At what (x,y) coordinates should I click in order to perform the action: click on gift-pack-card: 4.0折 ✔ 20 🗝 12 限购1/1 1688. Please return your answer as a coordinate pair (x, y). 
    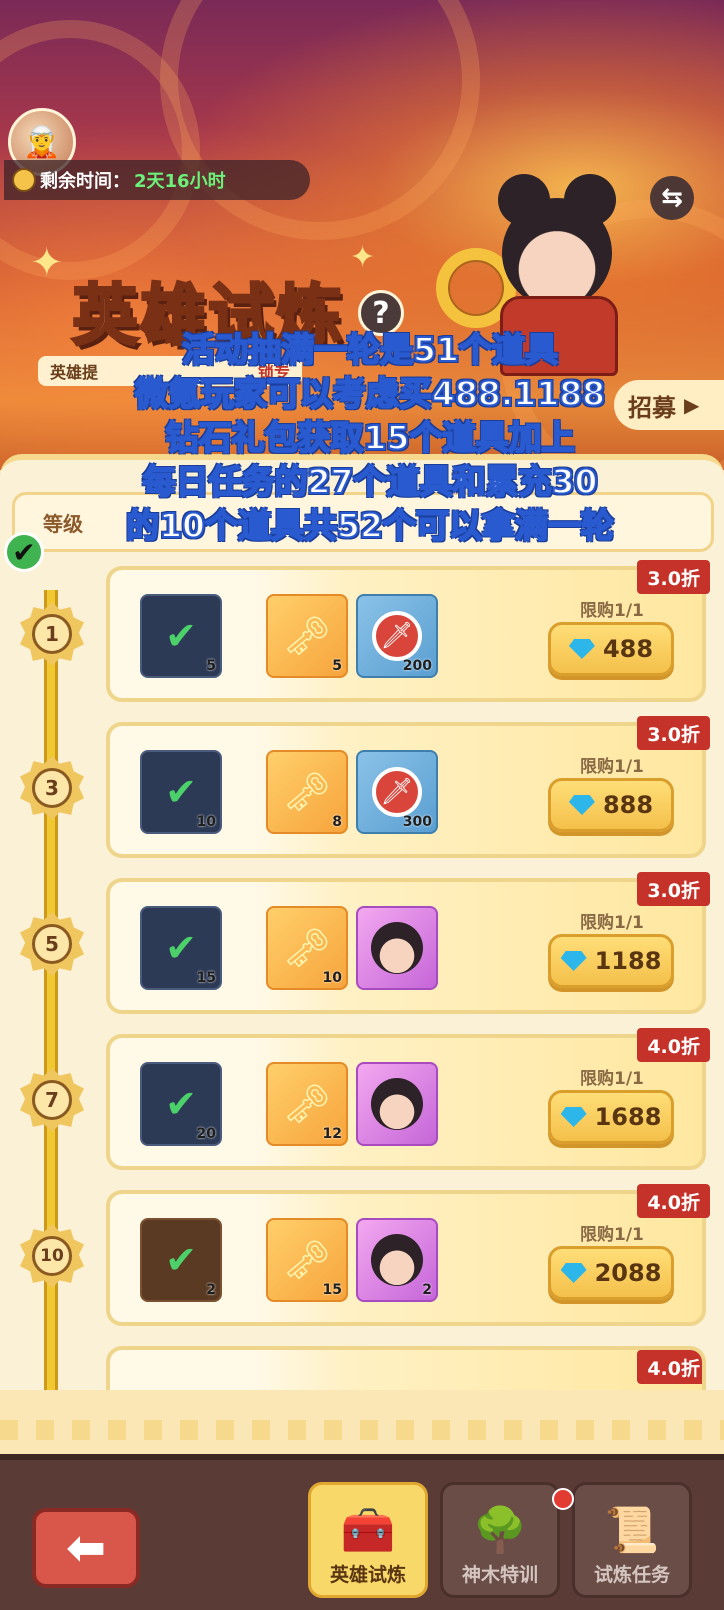
    Looking at the image, I should click on (408, 1099).